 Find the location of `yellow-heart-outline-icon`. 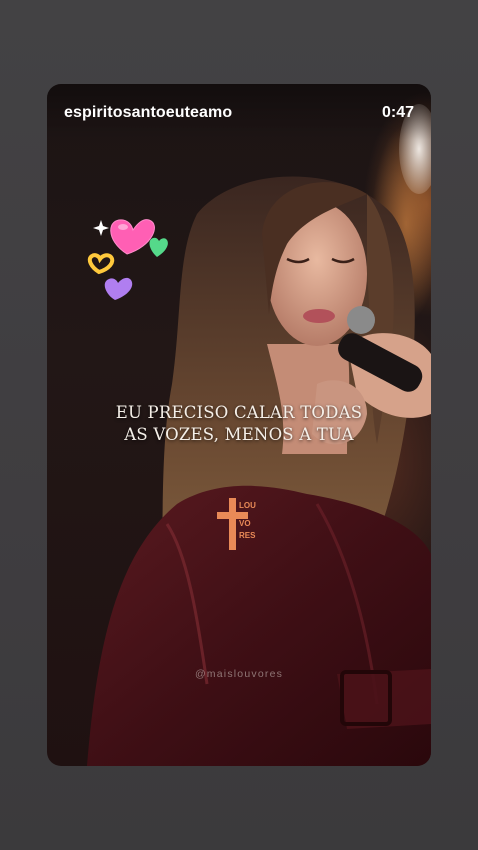

yellow-heart-outline-icon is located at coordinates (101, 264).